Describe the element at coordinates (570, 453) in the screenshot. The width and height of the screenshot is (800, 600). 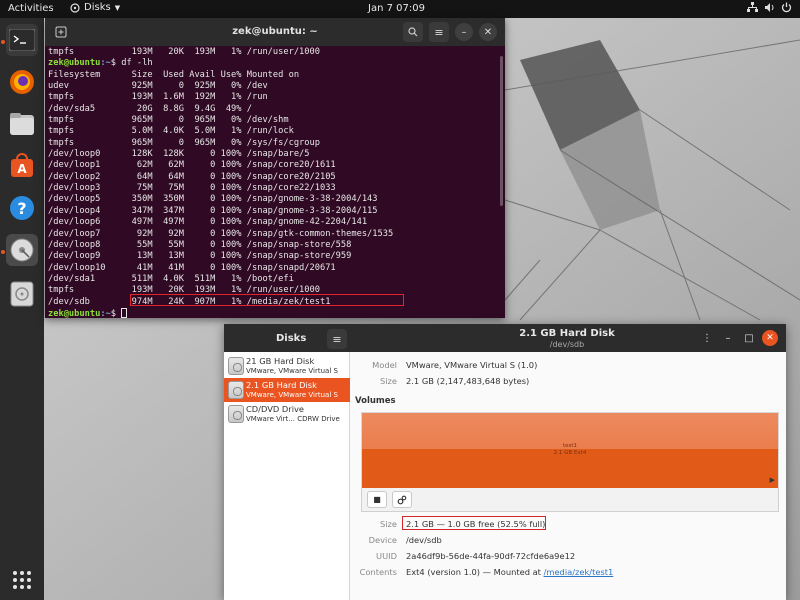
I see `volume-desc: 2.1 GB Ext4` at that location.